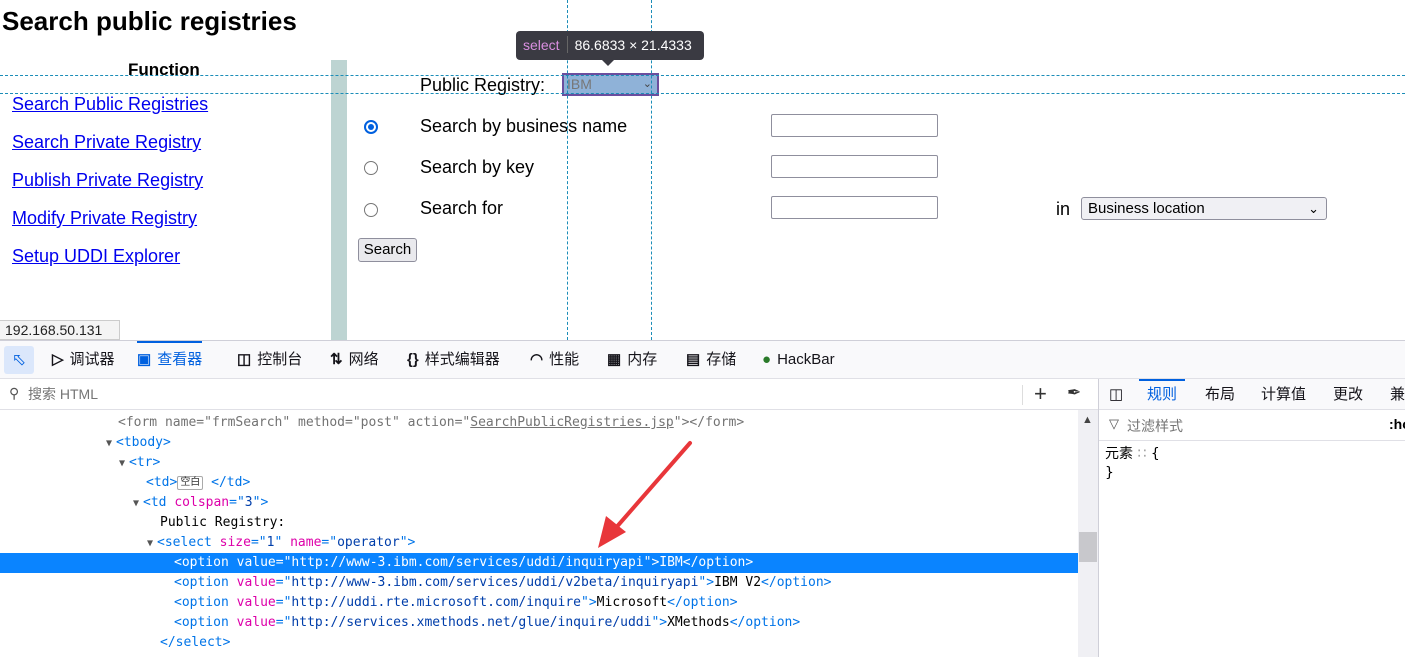  I want to click on annotation-arrow, so click(645, 494).